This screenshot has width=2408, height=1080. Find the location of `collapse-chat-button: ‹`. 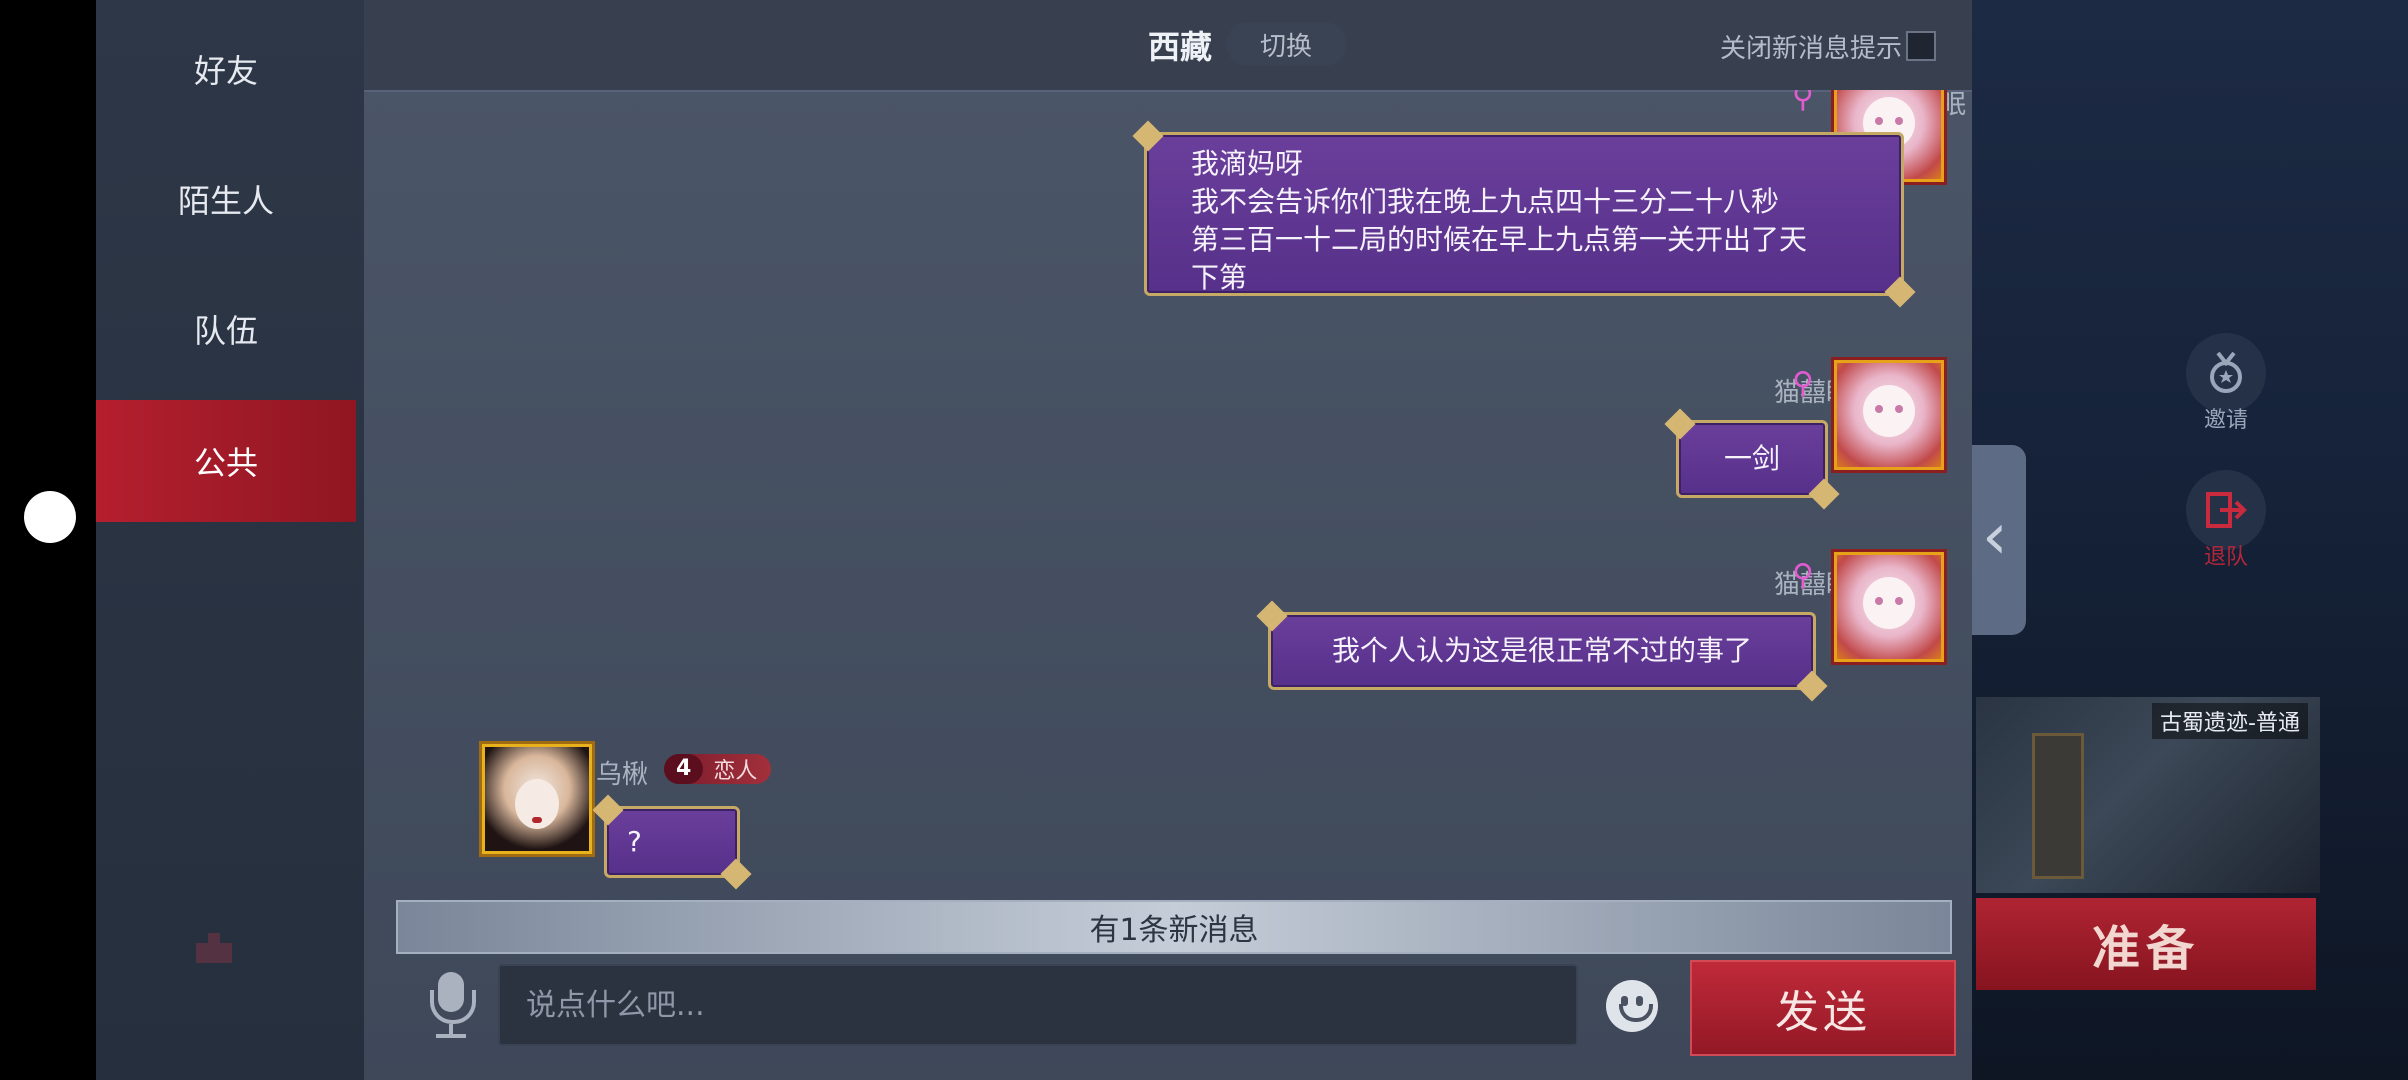

collapse-chat-button: ‹ is located at coordinates (1998, 540).